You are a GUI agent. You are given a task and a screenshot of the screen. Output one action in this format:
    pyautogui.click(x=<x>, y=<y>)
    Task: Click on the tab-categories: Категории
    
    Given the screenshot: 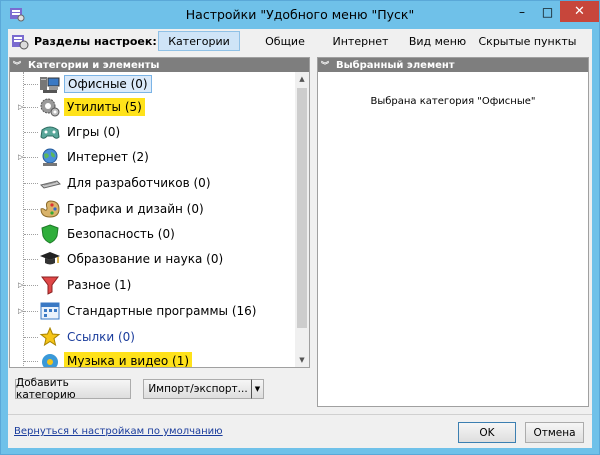 What is the action you would take?
    pyautogui.click(x=199, y=41)
    